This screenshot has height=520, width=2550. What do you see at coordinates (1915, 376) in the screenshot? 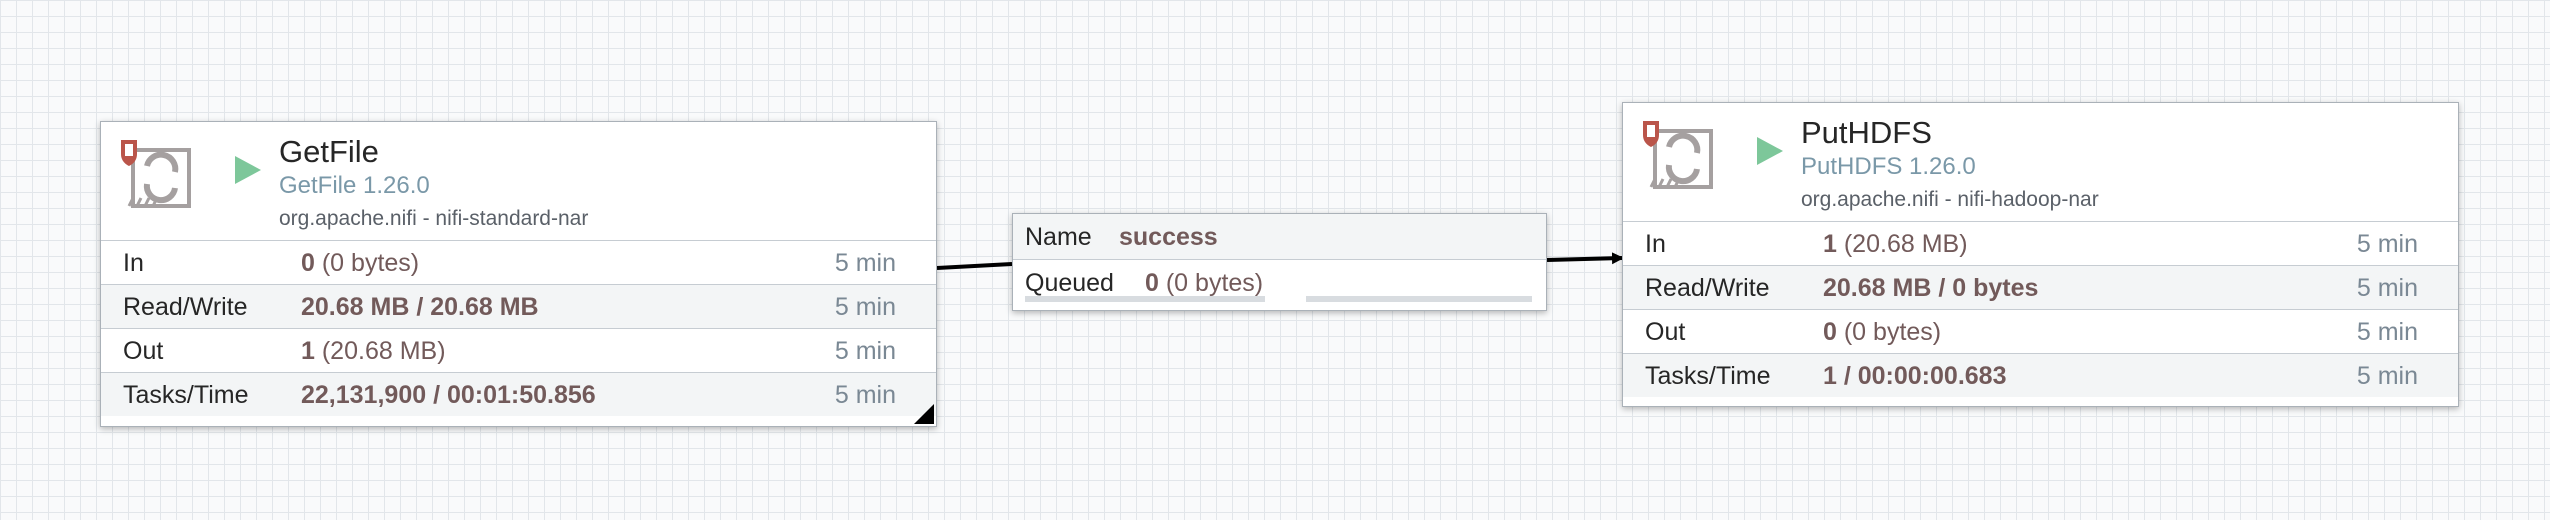
I see `stat-value: 1 / 00:00:00.683` at bounding box center [1915, 376].